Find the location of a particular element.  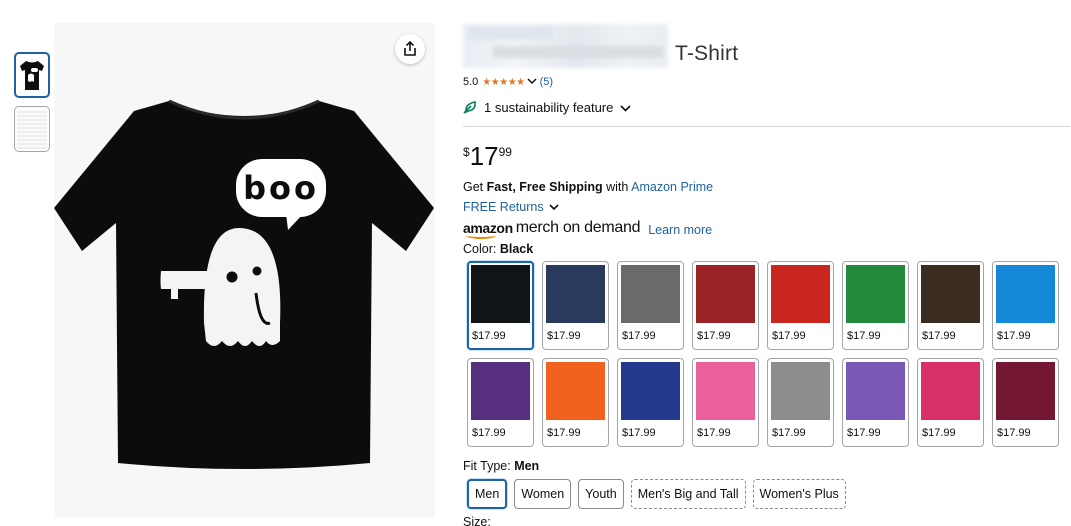

amazon-prime-link: Amazon Prime is located at coordinates (672, 187).